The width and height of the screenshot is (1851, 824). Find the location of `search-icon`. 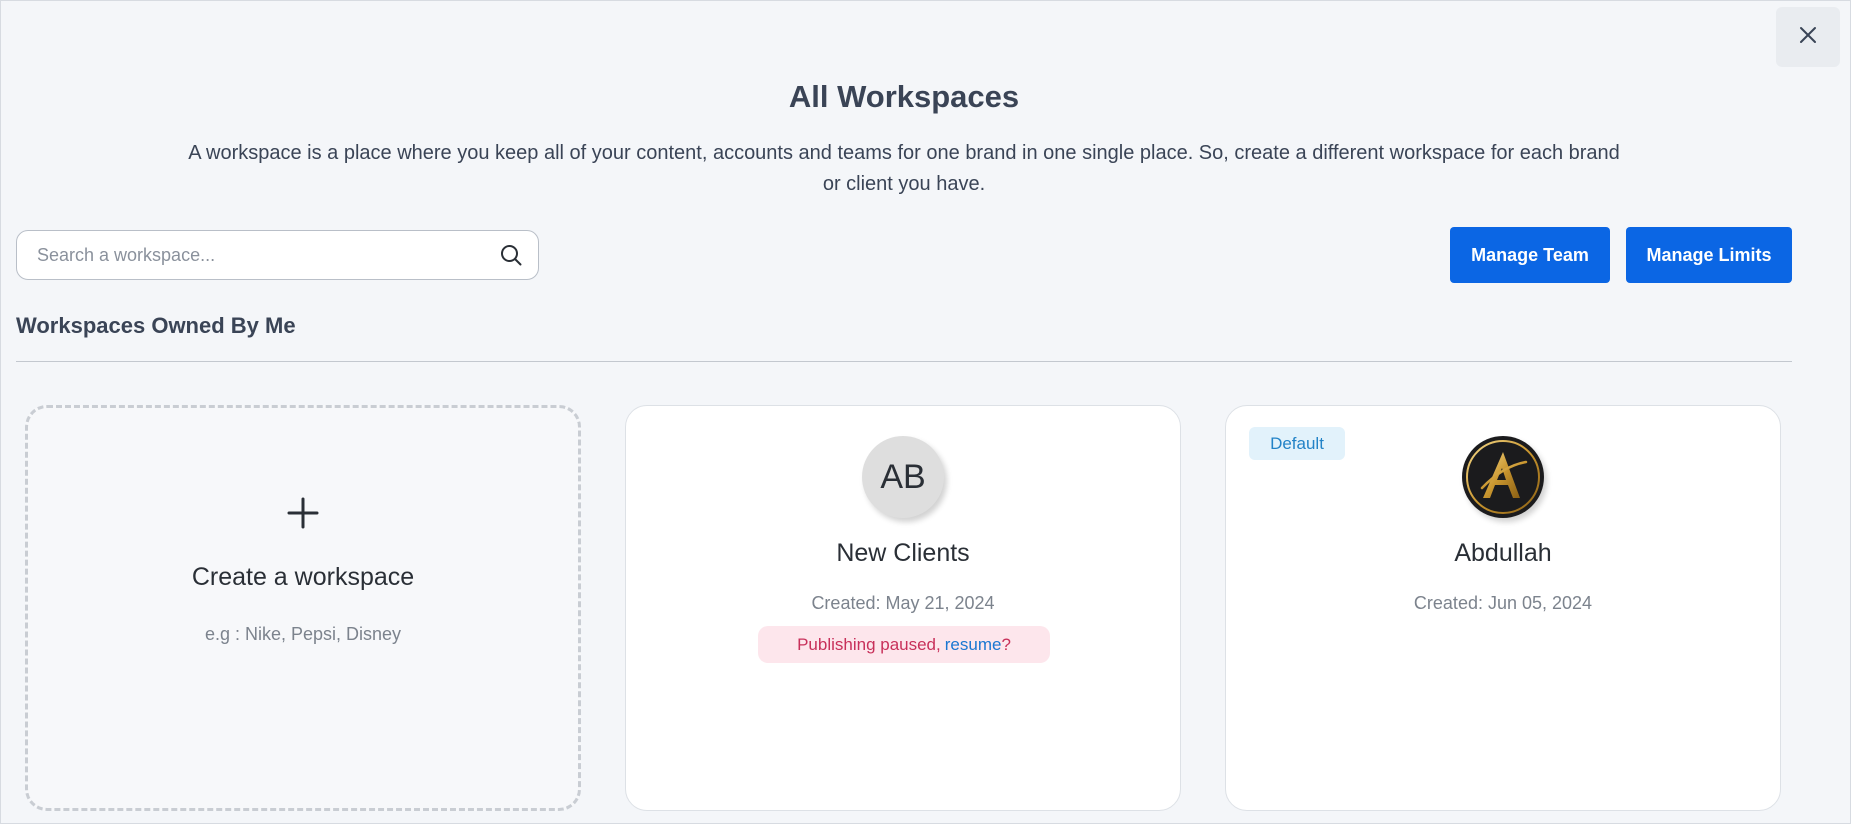

search-icon is located at coordinates (511, 255).